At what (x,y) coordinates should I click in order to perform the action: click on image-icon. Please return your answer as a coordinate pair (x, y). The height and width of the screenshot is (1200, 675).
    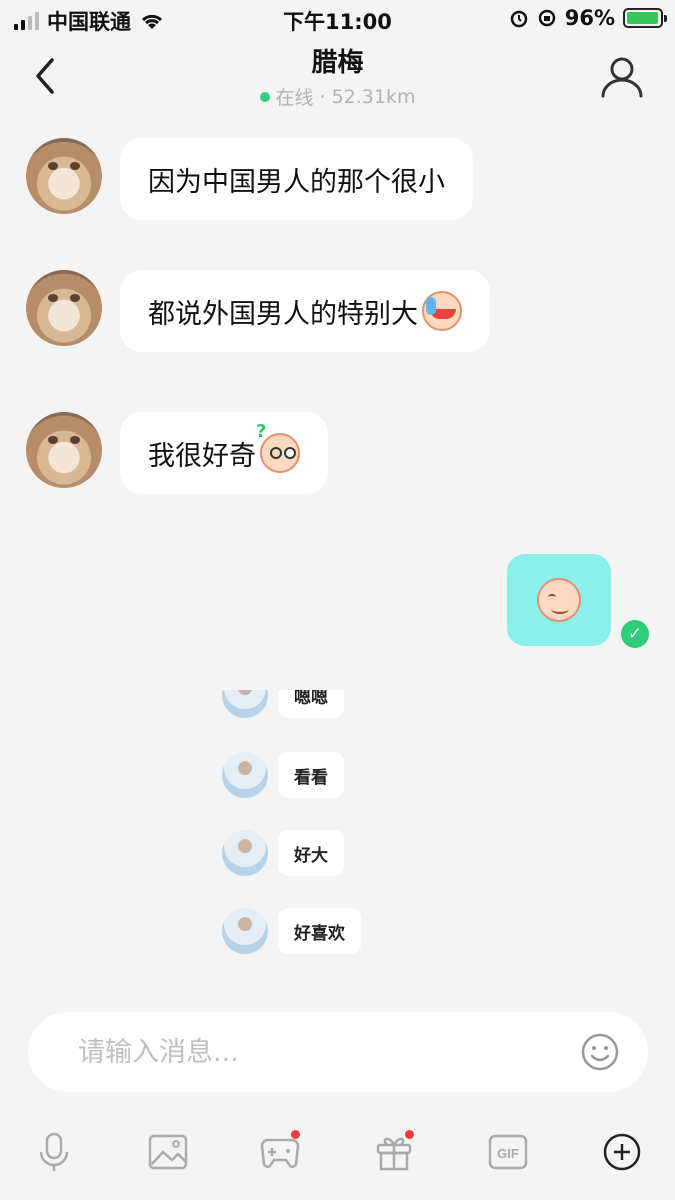
    Looking at the image, I should click on (168, 1152).